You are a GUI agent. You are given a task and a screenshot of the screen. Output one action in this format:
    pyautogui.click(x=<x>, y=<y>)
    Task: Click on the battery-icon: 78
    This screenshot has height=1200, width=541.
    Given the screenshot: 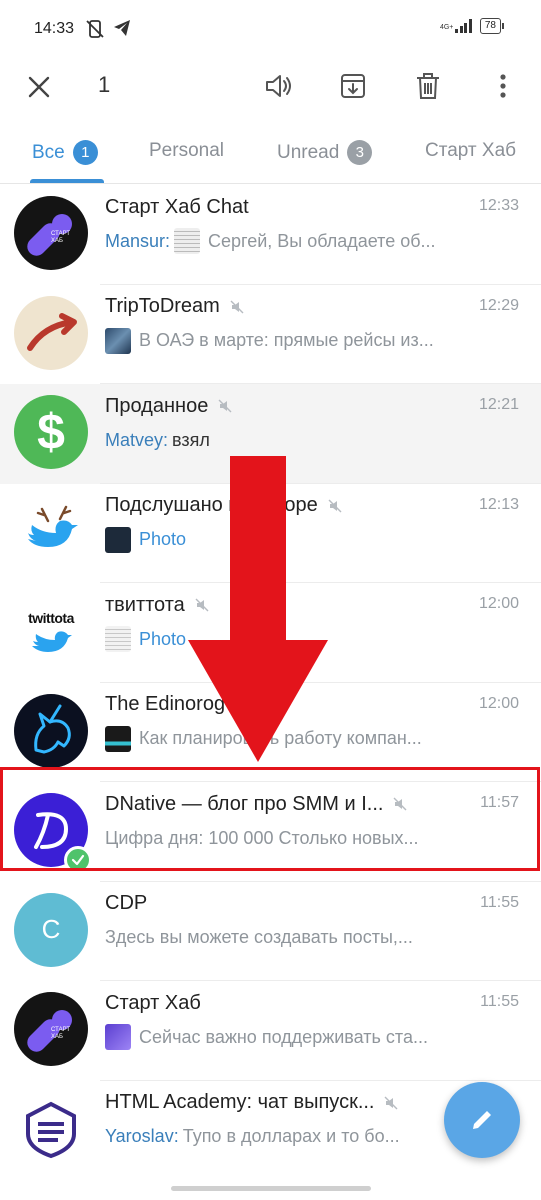 What is the action you would take?
    pyautogui.click(x=492, y=26)
    